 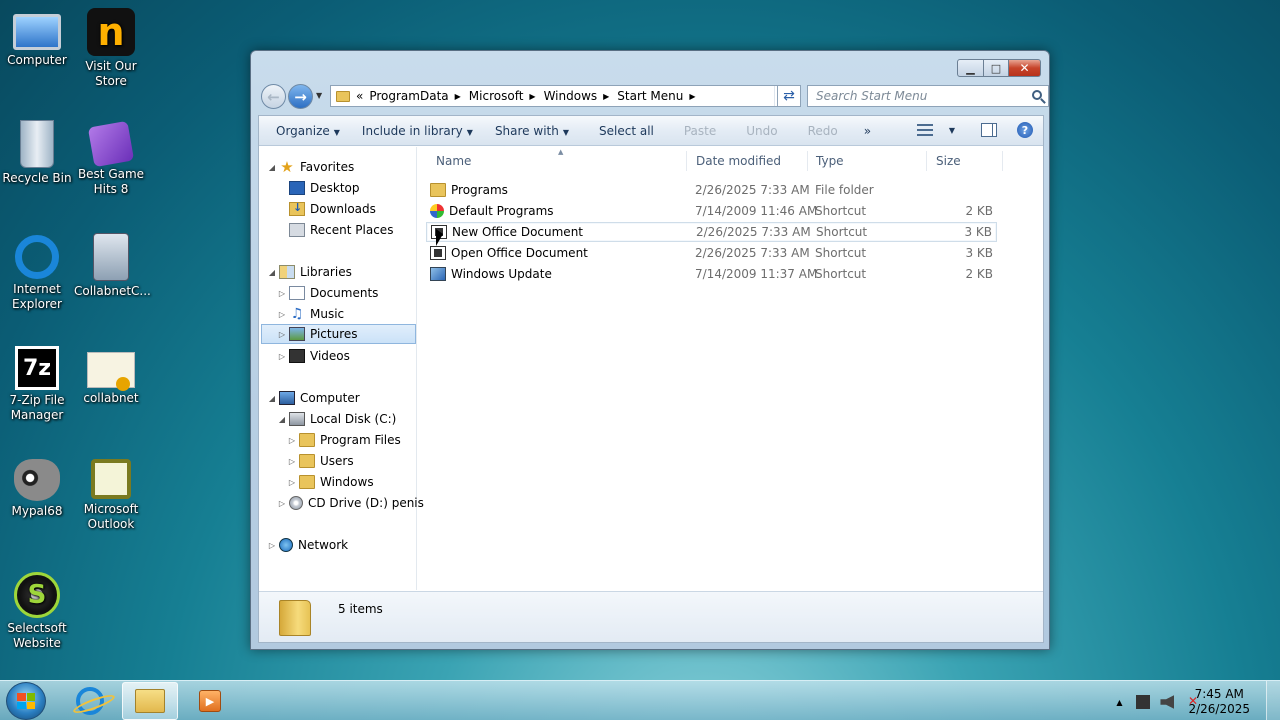 What do you see at coordinates (739, 161) in the screenshot?
I see `column-label: Date modified` at bounding box center [739, 161].